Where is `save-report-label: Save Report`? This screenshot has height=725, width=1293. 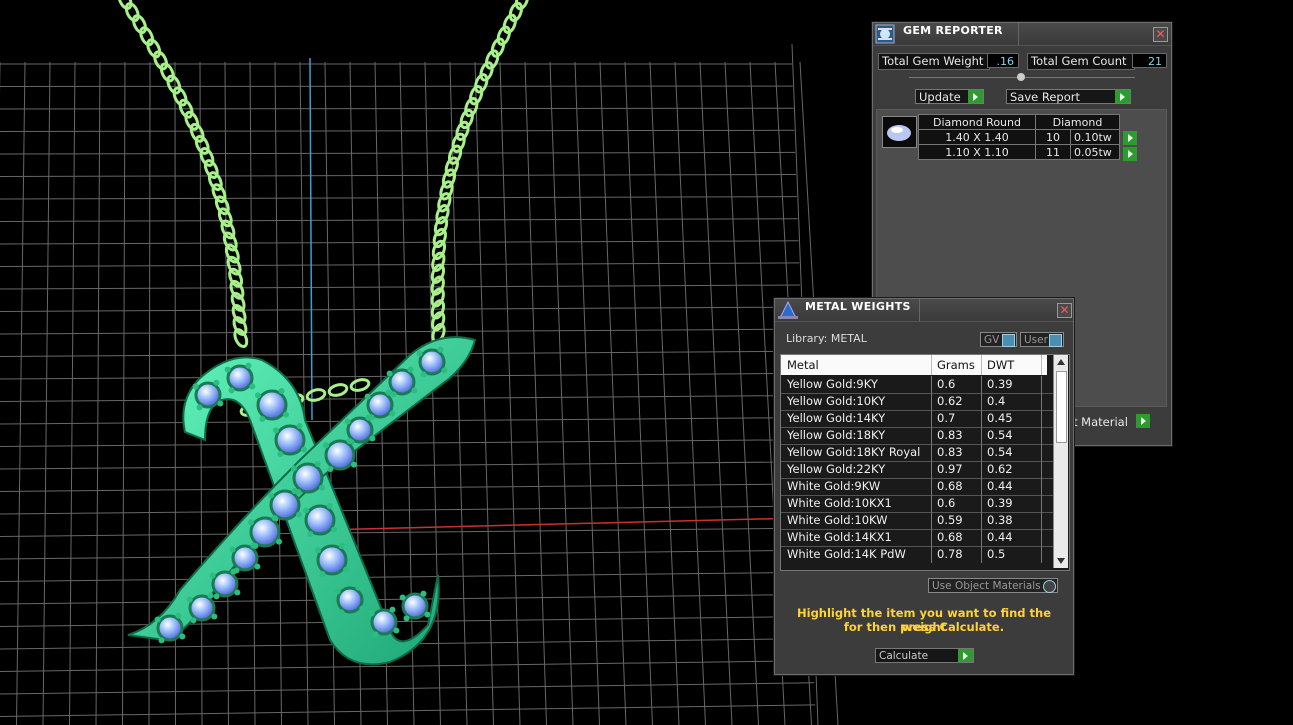
save-report-label: Save Report is located at coordinates (1045, 97).